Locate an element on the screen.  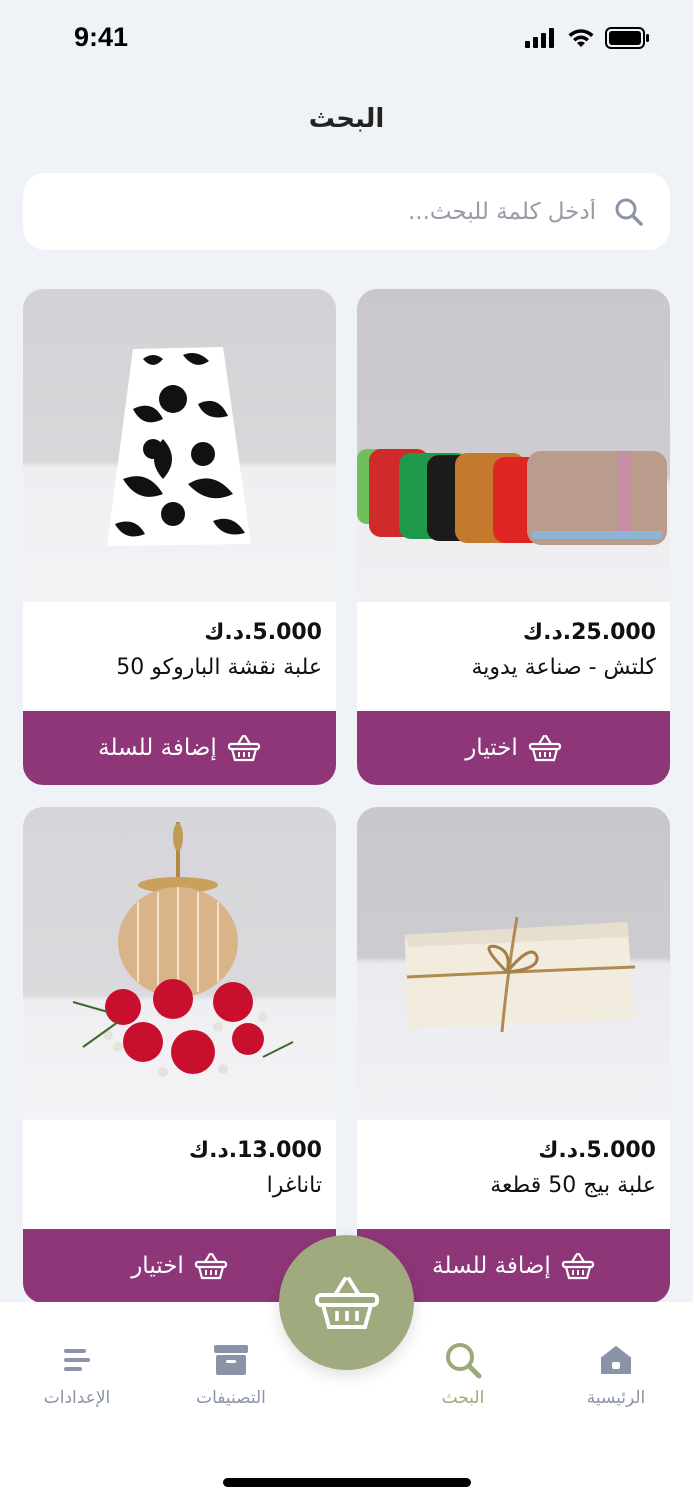
nav-label: الرئيسية is located at coordinates (616, 1398).